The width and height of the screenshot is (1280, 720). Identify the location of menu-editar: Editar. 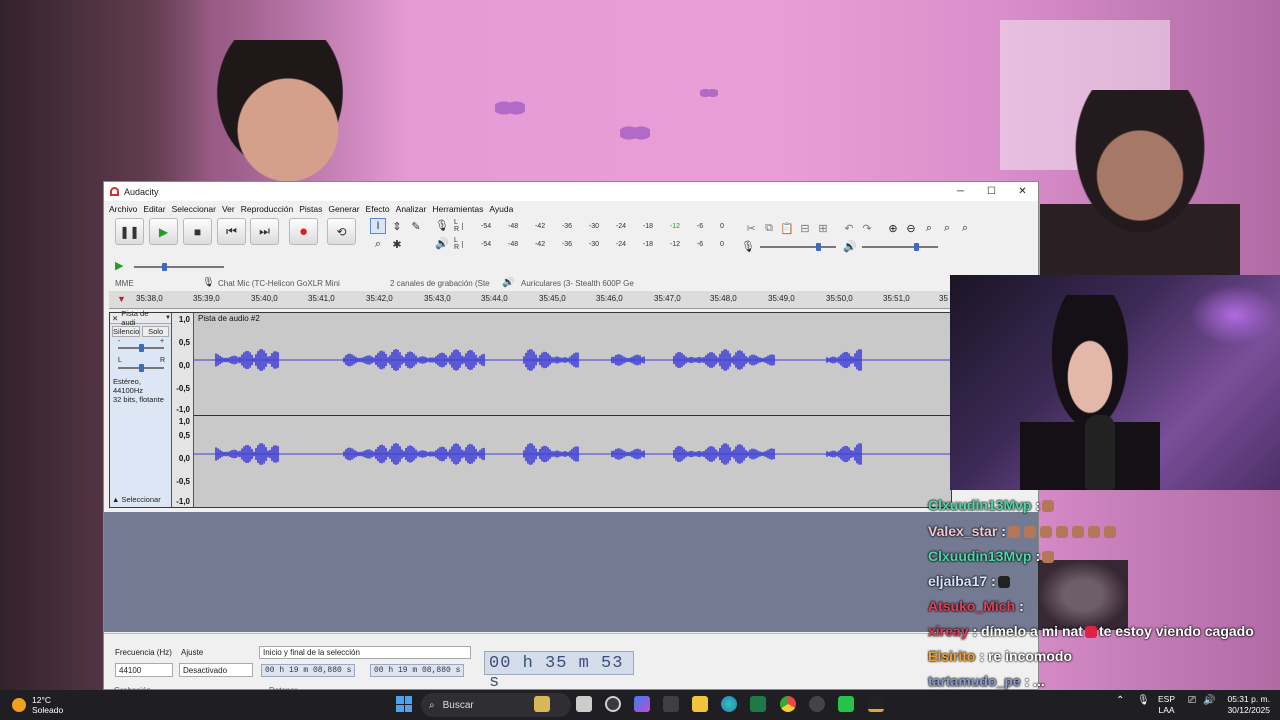
(154, 209).